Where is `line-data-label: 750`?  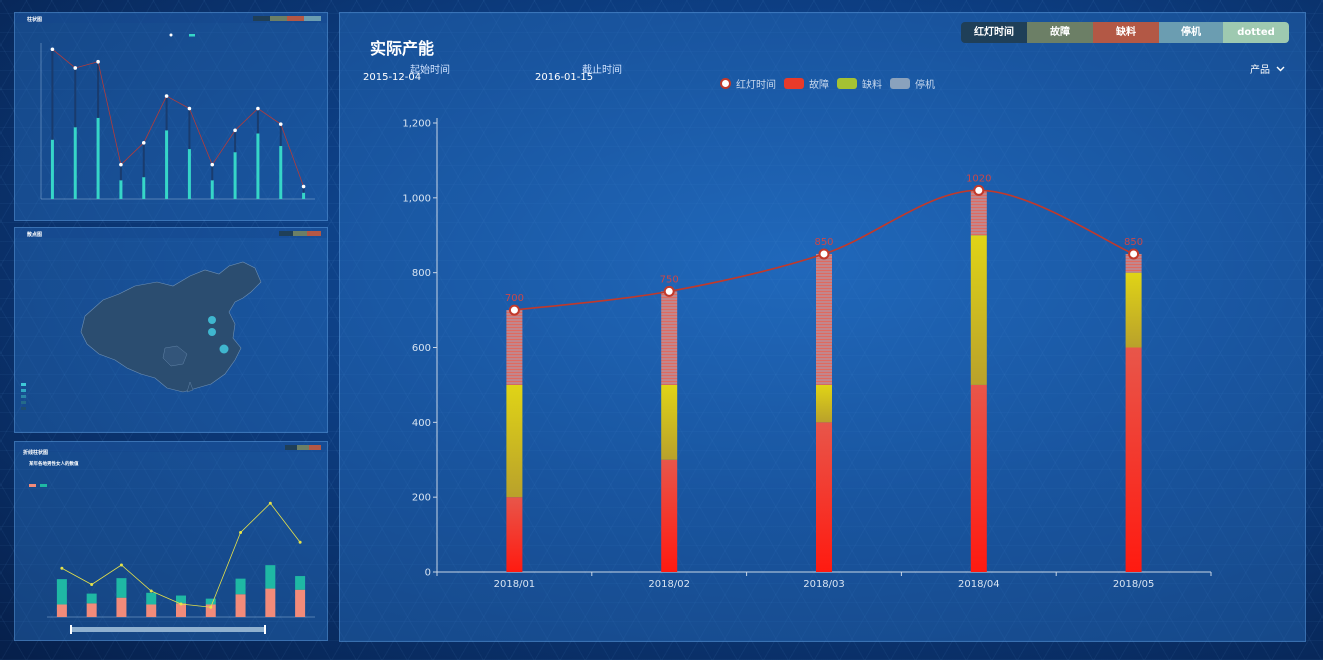
line-data-label: 750 is located at coordinates (669, 279).